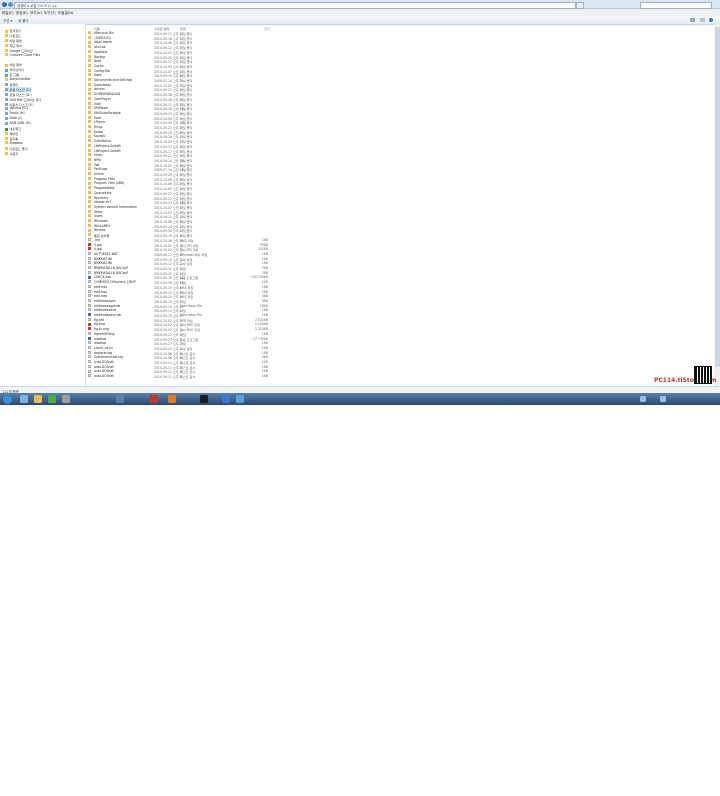 The image size is (720, 796). I want to click on nav-item: Dropbox, so click(14, 143).